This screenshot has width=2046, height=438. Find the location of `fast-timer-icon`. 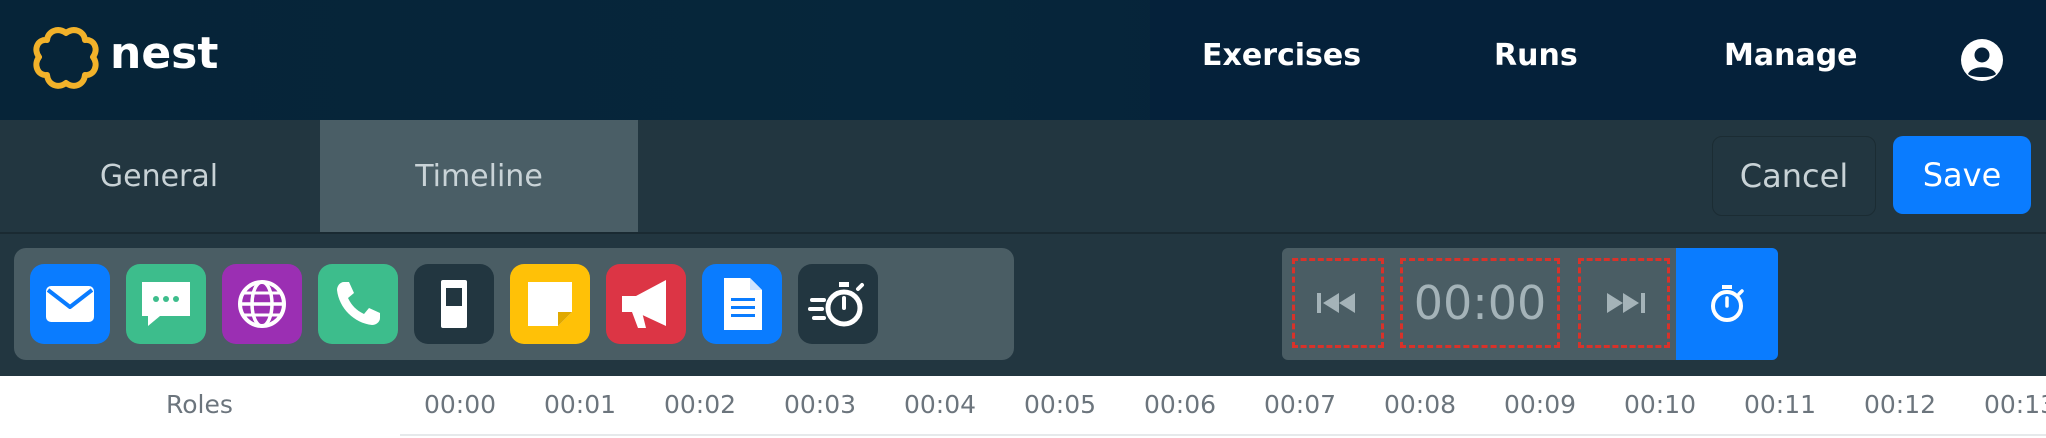

fast-timer-icon is located at coordinates (836, 304).